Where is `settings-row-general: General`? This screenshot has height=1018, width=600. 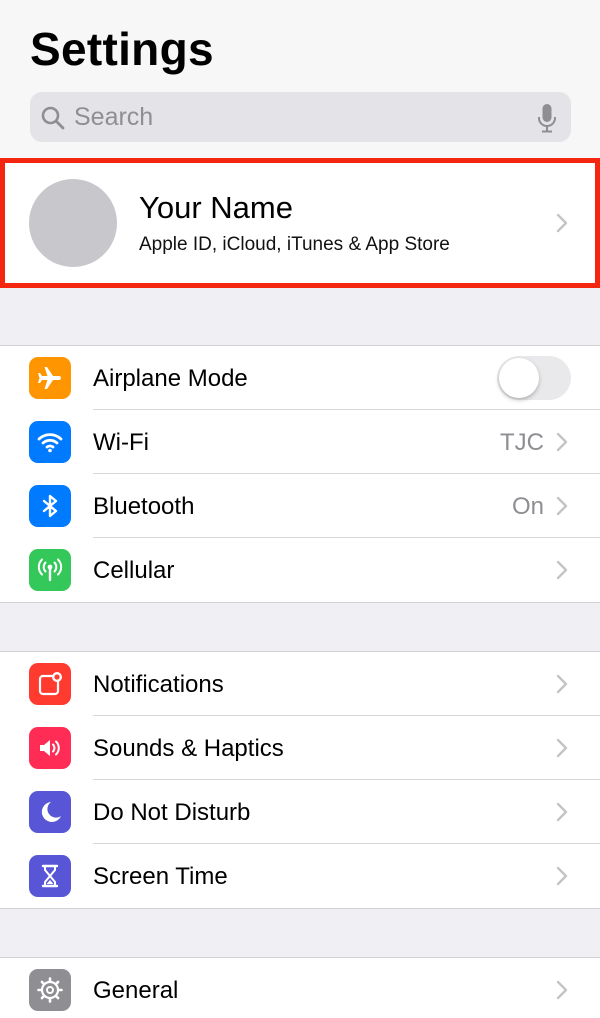 settings-row-general: General is located at coordinates (300, 988).